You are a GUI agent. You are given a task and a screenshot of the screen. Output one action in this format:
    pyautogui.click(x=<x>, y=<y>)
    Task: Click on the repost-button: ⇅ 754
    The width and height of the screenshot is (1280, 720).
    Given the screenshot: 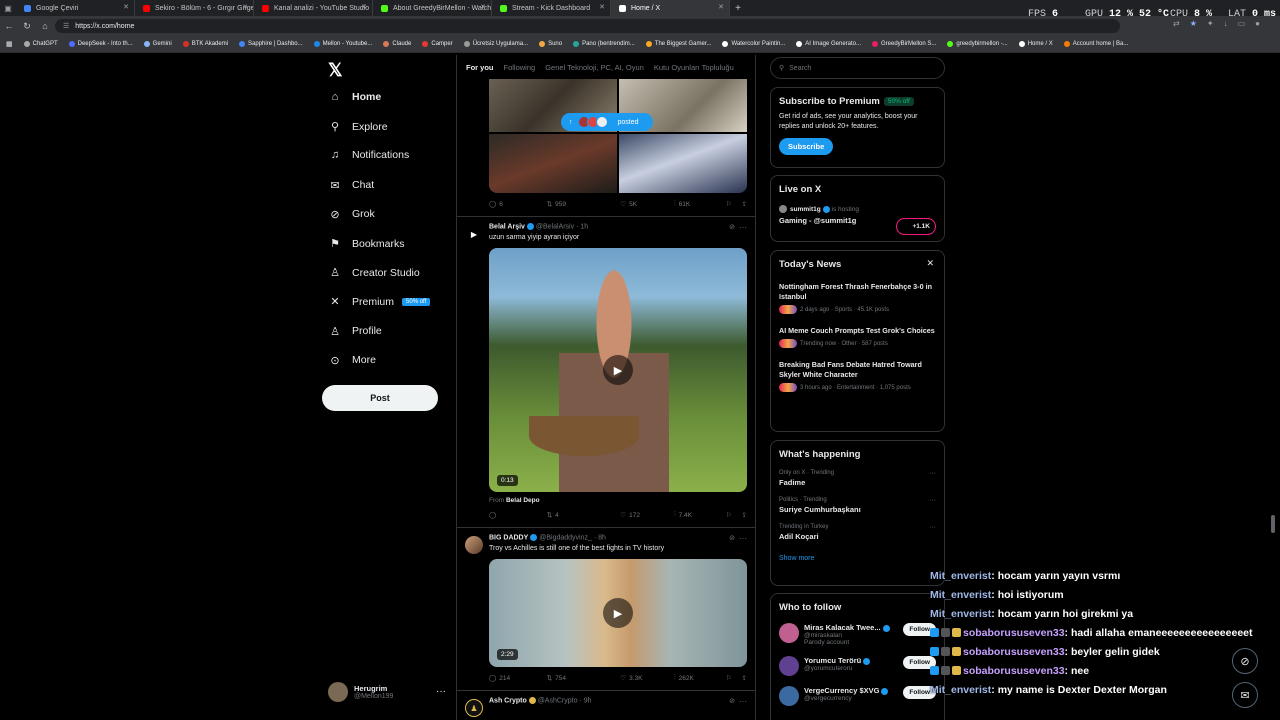 What is the action you would take?
    pyautogui.click(x=584, y=678)
    